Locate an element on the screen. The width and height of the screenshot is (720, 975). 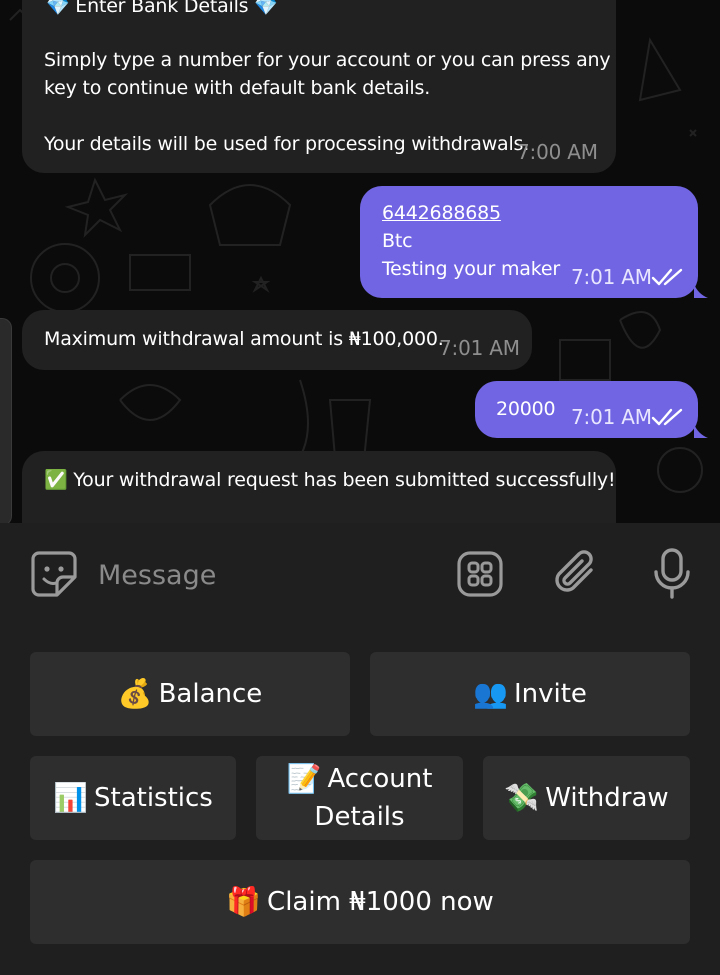
phone-number-link: 6442688685 is located at coordinates (441, 213).